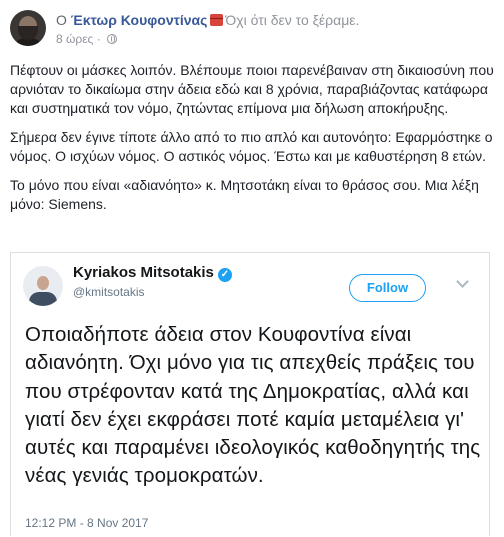 The image size is (504, 537). I want to click on avatar, so click(28, 28).